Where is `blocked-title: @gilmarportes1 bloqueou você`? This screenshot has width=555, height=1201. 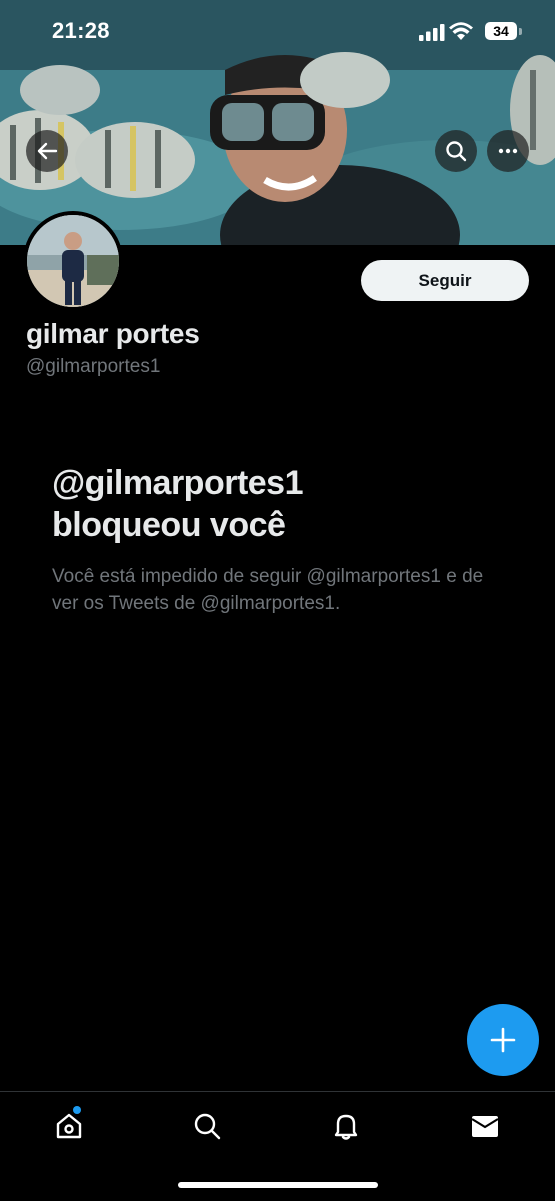 blocked-title: @gilmarportes1 bloqueou você is located at coordinates (282, 504).